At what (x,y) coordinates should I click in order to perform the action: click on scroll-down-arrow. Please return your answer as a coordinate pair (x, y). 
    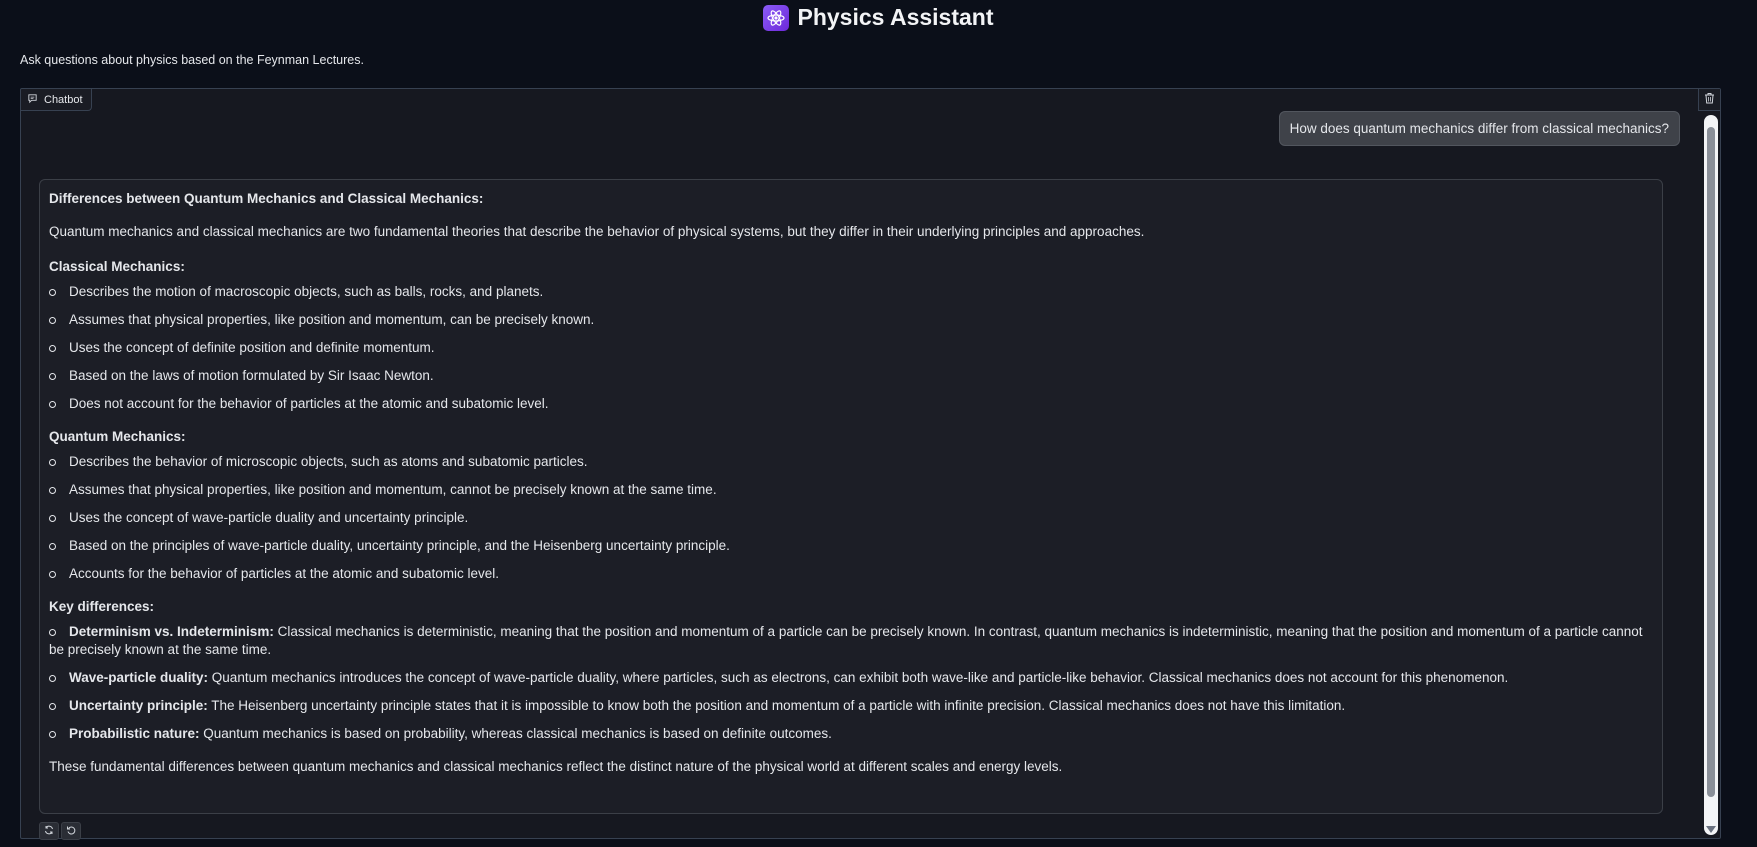
    Looking at the image, I should click on (1711, 829).